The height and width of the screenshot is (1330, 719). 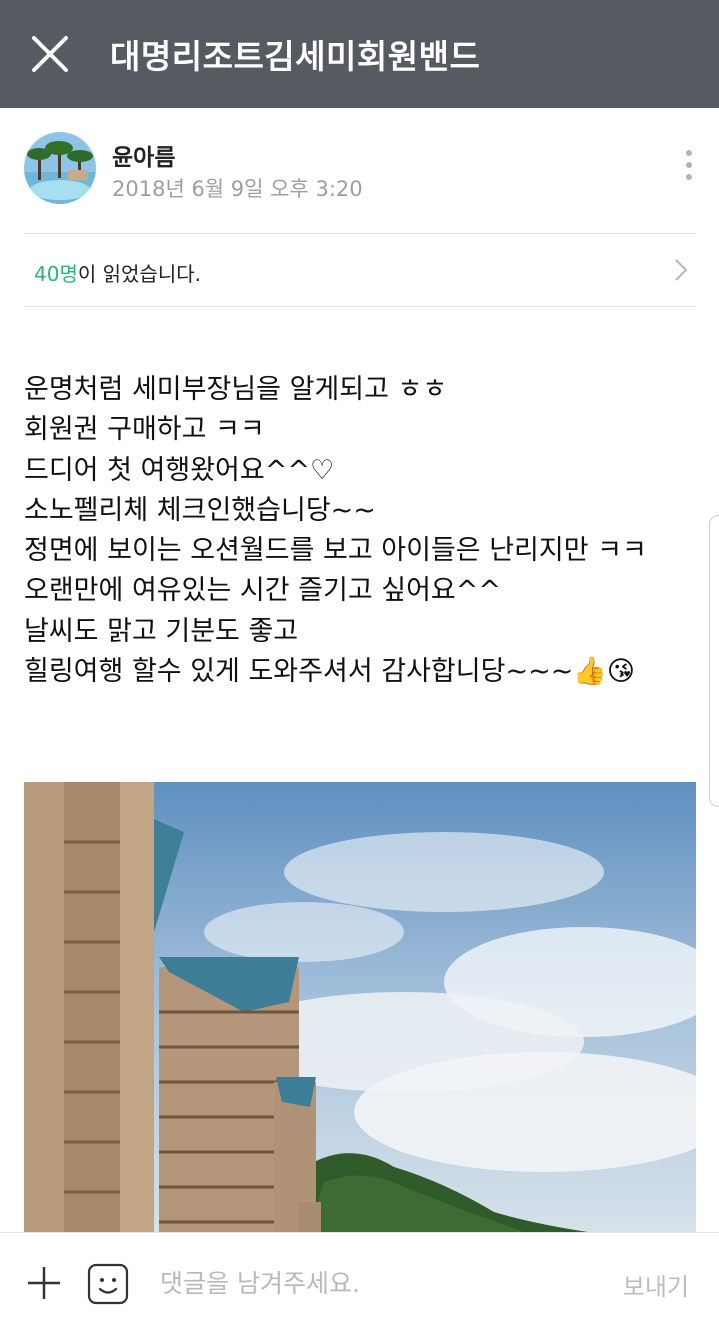 I want to click on author-name: 윤아름, so click(x=143, y=155).